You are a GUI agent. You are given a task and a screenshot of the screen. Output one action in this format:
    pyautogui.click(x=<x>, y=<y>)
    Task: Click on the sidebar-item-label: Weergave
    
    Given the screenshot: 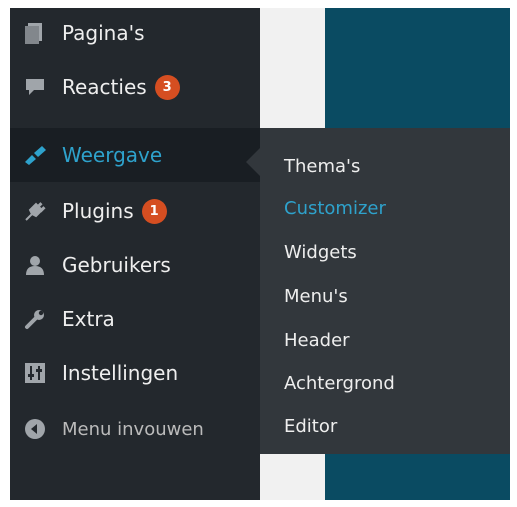 What is the action you would take?
    pyautogui.click(x=112, y=155)
    